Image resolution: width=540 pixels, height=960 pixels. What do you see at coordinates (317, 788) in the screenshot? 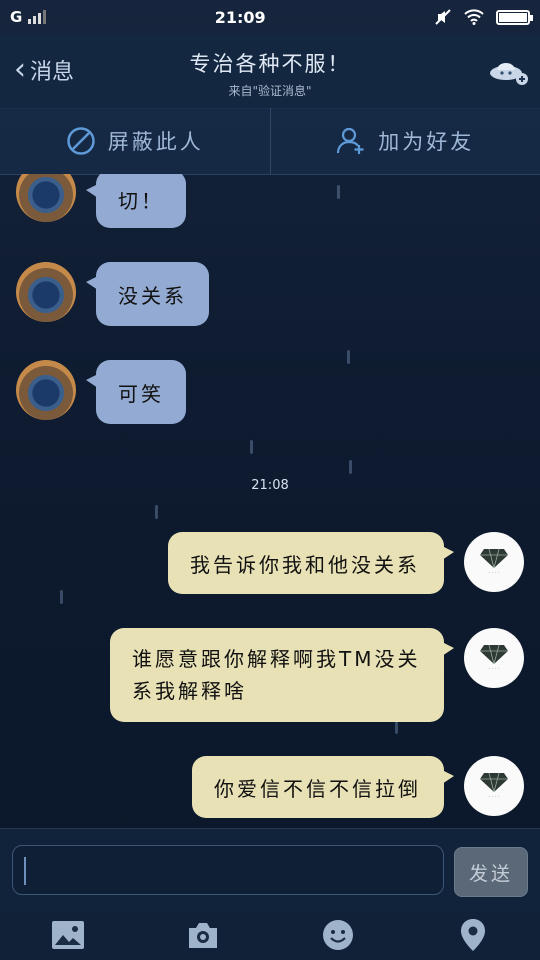
I see `message-text: 你爱信不信不信拉倒` at bounding box center [317, 788].